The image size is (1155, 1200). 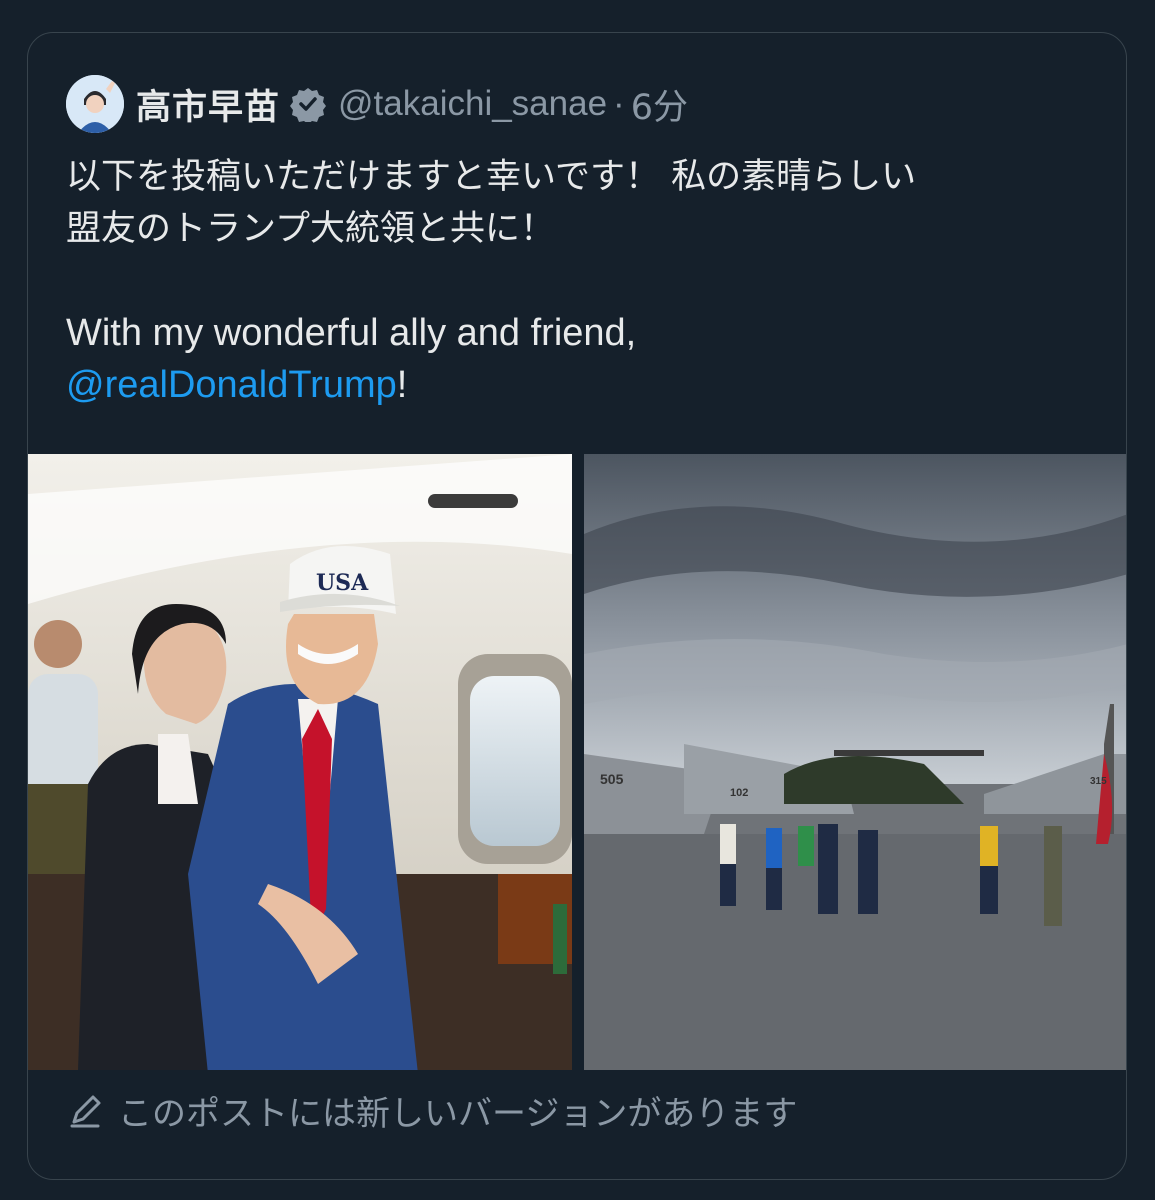 What do you see at coordinates (576, 385) in the screenshot?
I see `post-text-en-line2: @realDonaldTrump!` at bounding box center [576, 385].